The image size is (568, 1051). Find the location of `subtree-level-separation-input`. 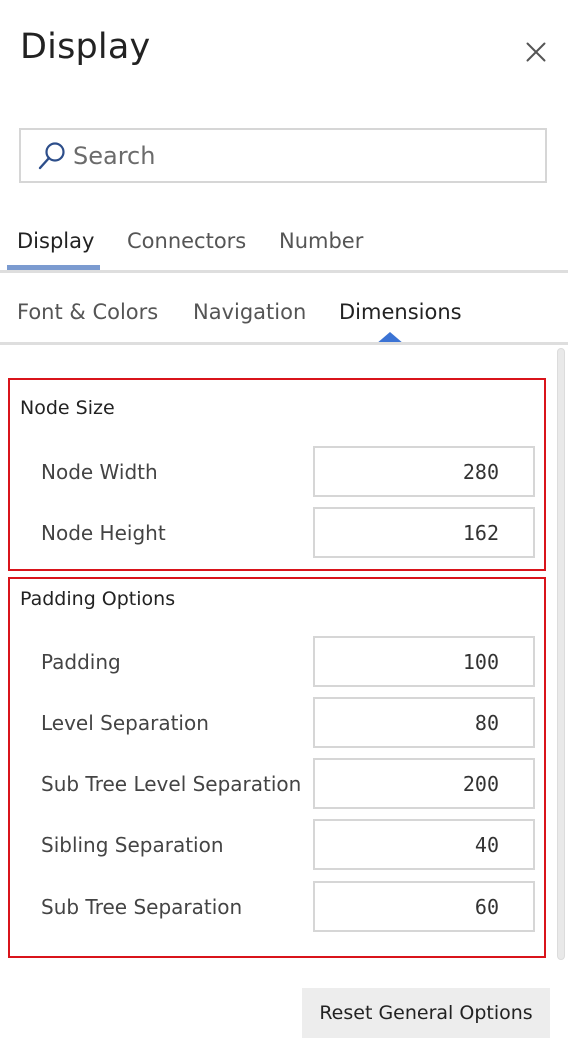

subtree-level-separation-input is located at coordinates (424, 783).